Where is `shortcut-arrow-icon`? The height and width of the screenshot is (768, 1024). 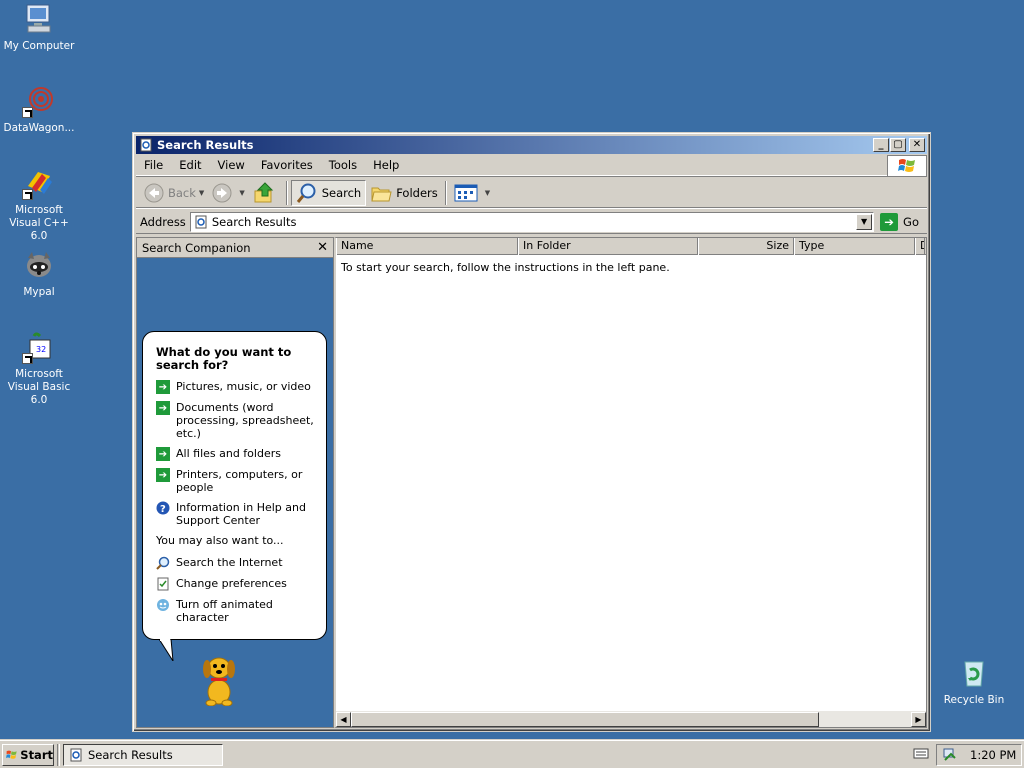
shortcut-arrow-icon is located at coordinates (27, 112).